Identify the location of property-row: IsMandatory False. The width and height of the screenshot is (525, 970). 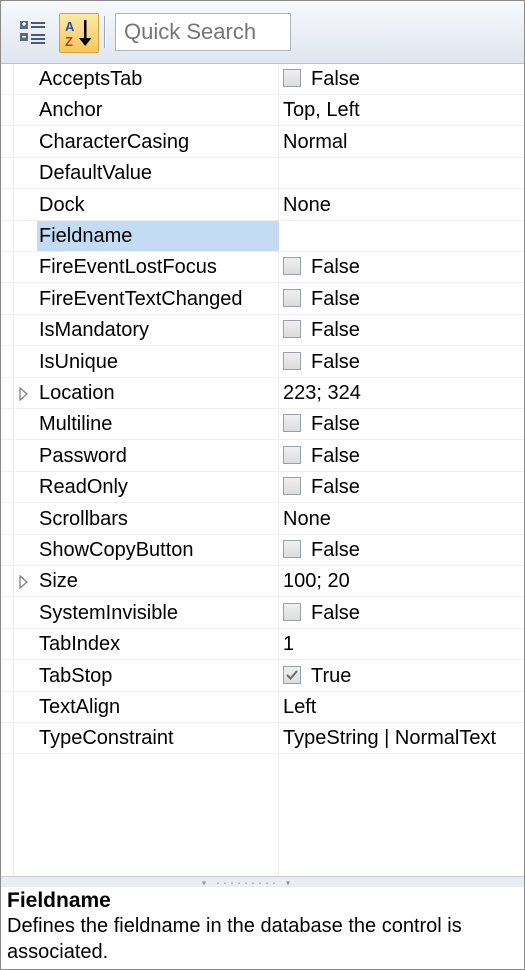
(262, 330).